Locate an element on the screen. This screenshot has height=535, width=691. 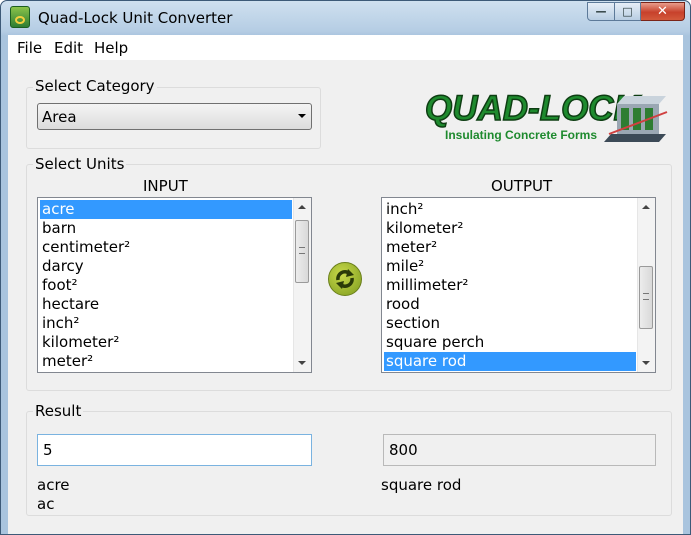
list-item: square perch is located at coordinates (510, 342).